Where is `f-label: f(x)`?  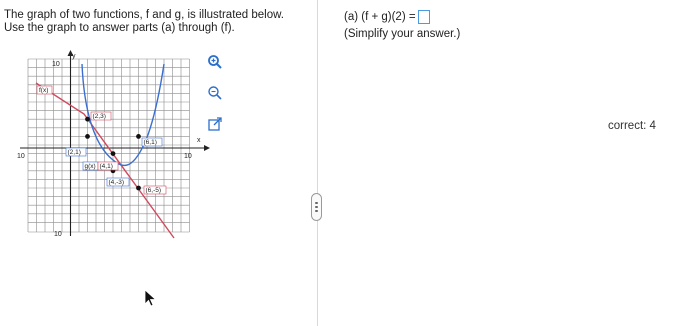
f-label: f(x) is located at coordinates (43, 90).